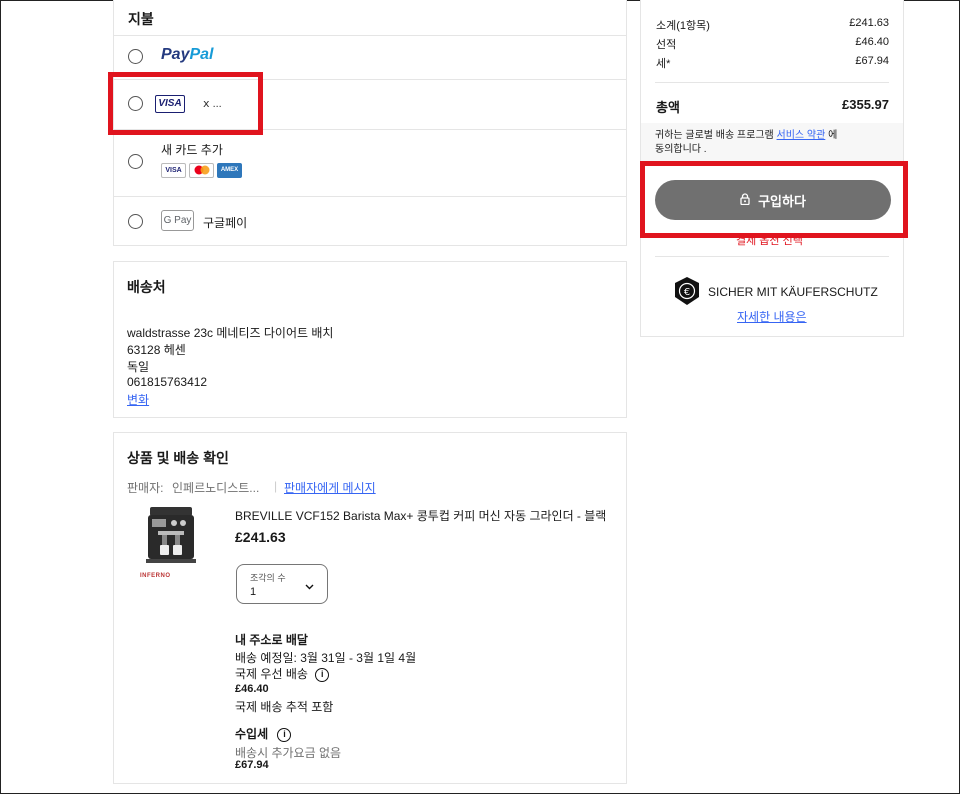 The height and width of the screenshot is (794, 960). Describe the element at coordinates (271, 640) in the screenshot. I see `delivery-heading: 내 주소로 배달` at that location.